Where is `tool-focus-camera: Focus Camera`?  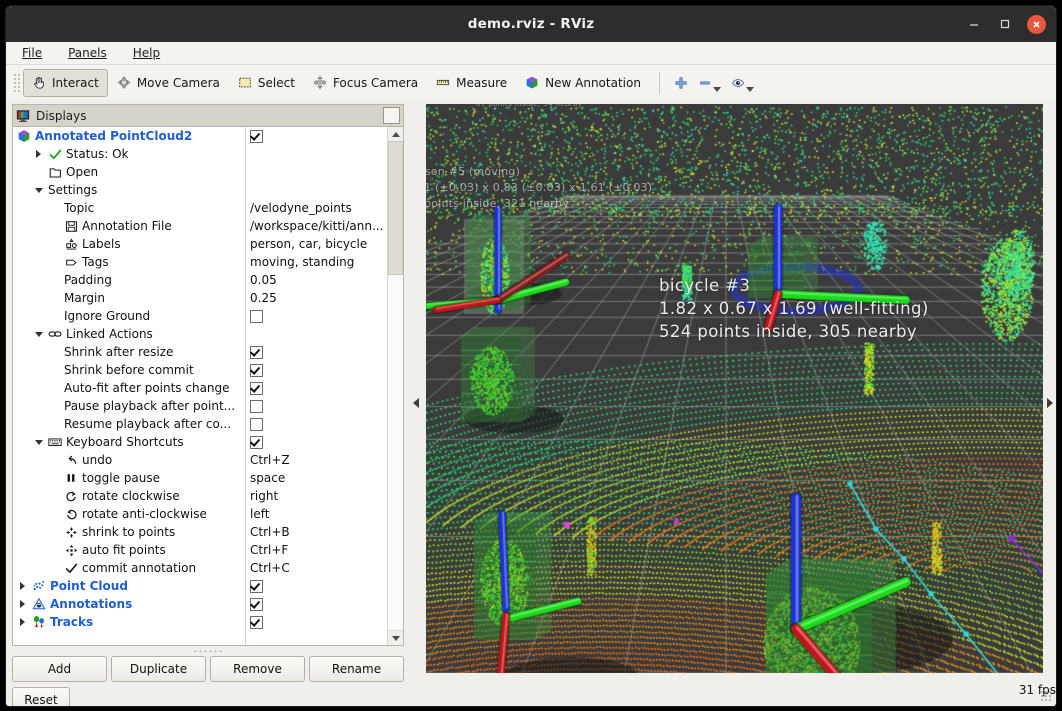 tool-focus-camera: Focus Camera is located at coordinates (365, 83).